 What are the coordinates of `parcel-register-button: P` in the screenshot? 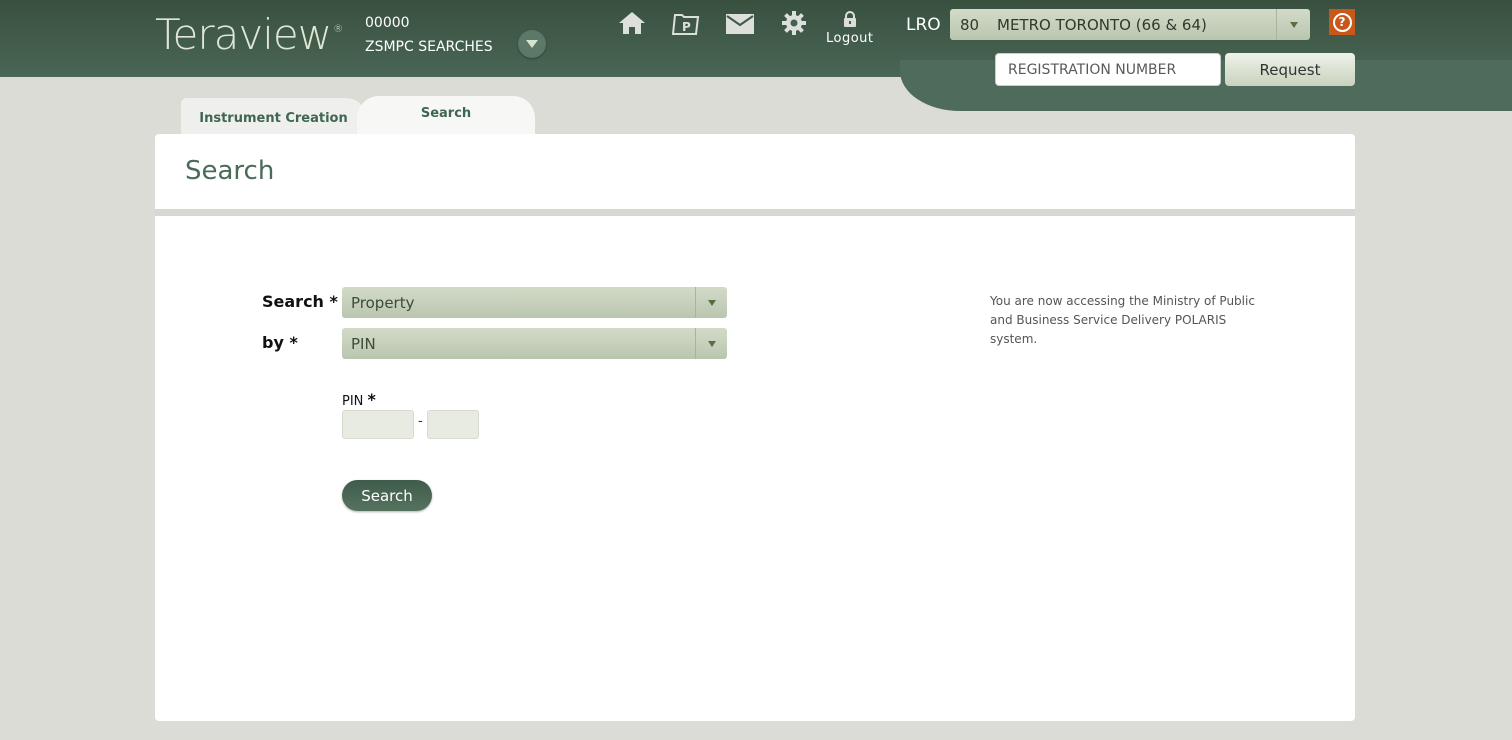 It's located at (685, 26).